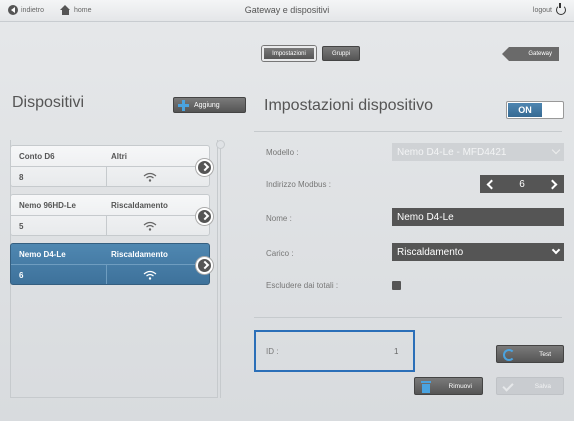 This screenshot has width=574, height=421. I want to click on id-label: ID :, so click(272, 351).